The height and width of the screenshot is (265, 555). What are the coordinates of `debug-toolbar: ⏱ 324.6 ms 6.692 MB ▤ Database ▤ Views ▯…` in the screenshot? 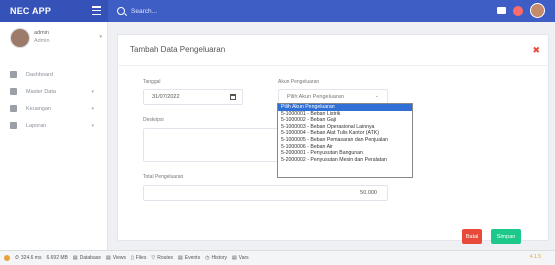 It's located at (277, 257).